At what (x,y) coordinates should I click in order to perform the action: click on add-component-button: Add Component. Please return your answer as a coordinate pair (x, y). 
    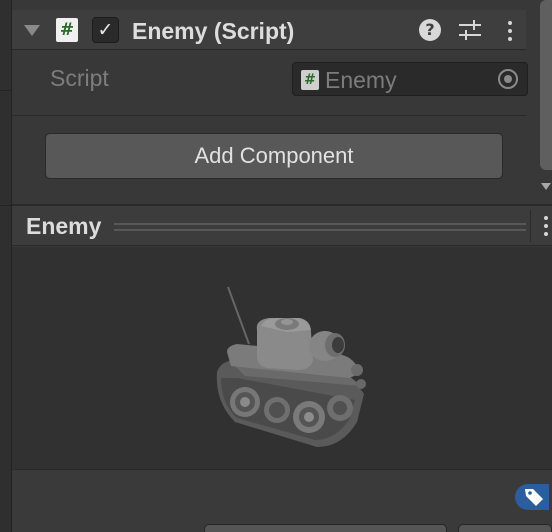
    Looking at the image, I should click on (274, 156).